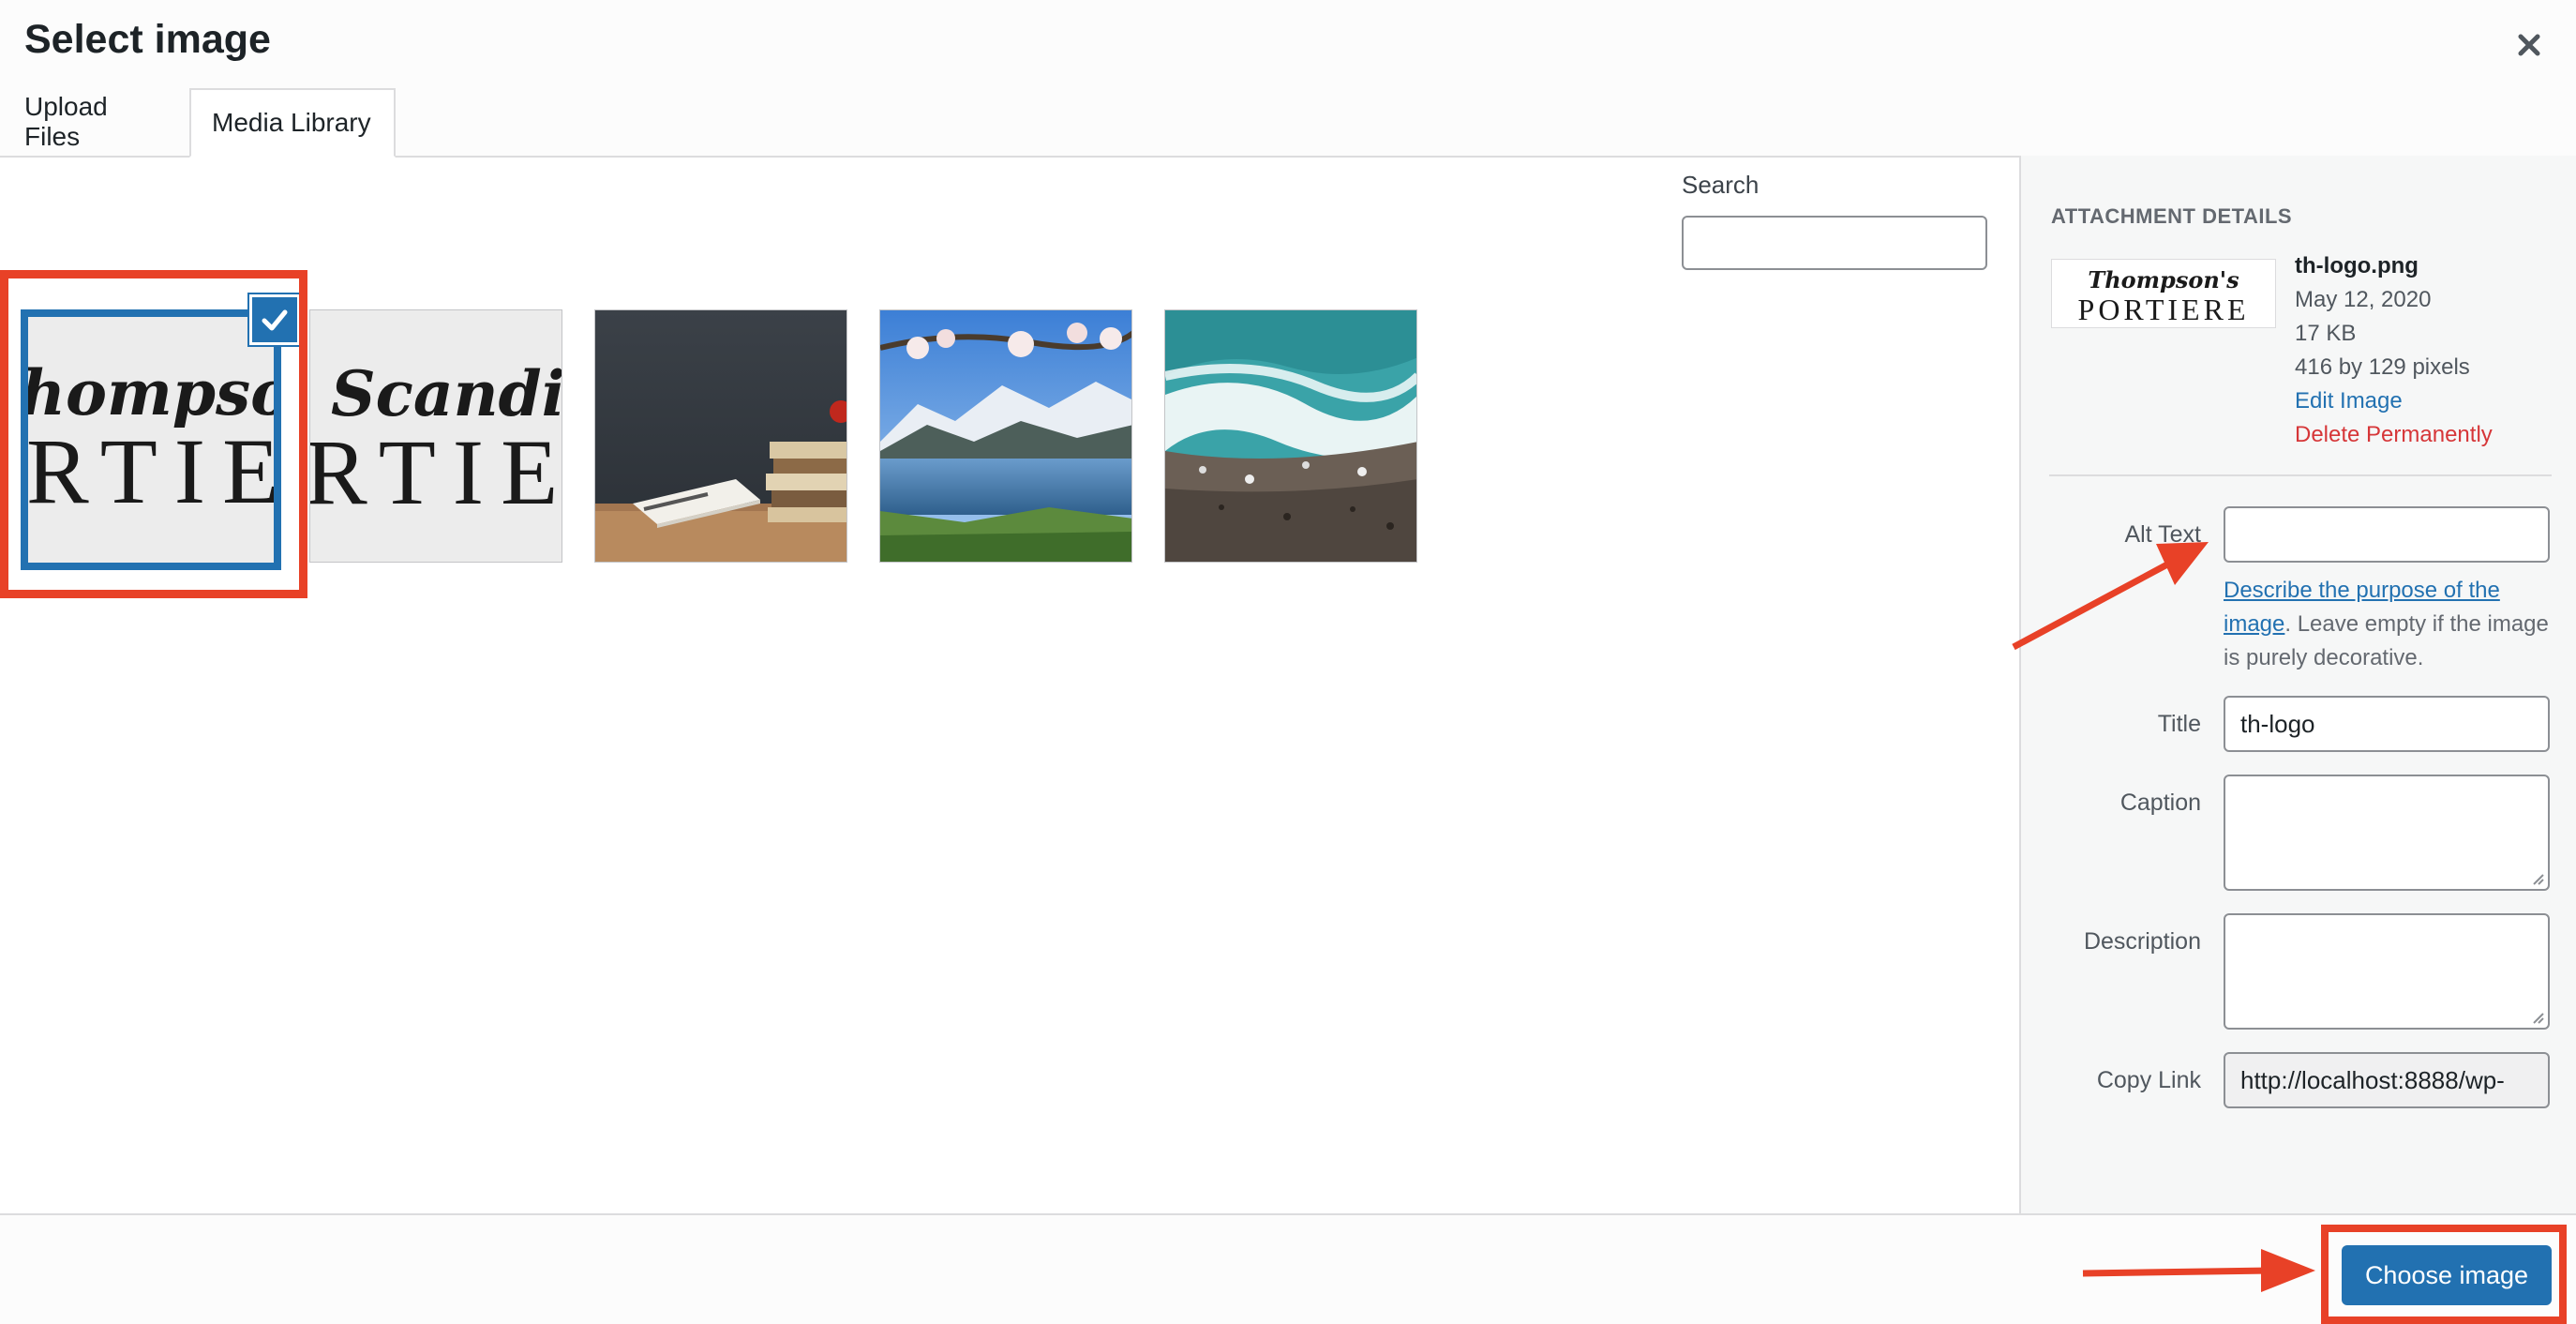 Image resolution: width=2576 pixels, height=1324 pixels. Describe the element at coordinates (1288, 1268) in the screenshot. I see `modal-footer` at that location.